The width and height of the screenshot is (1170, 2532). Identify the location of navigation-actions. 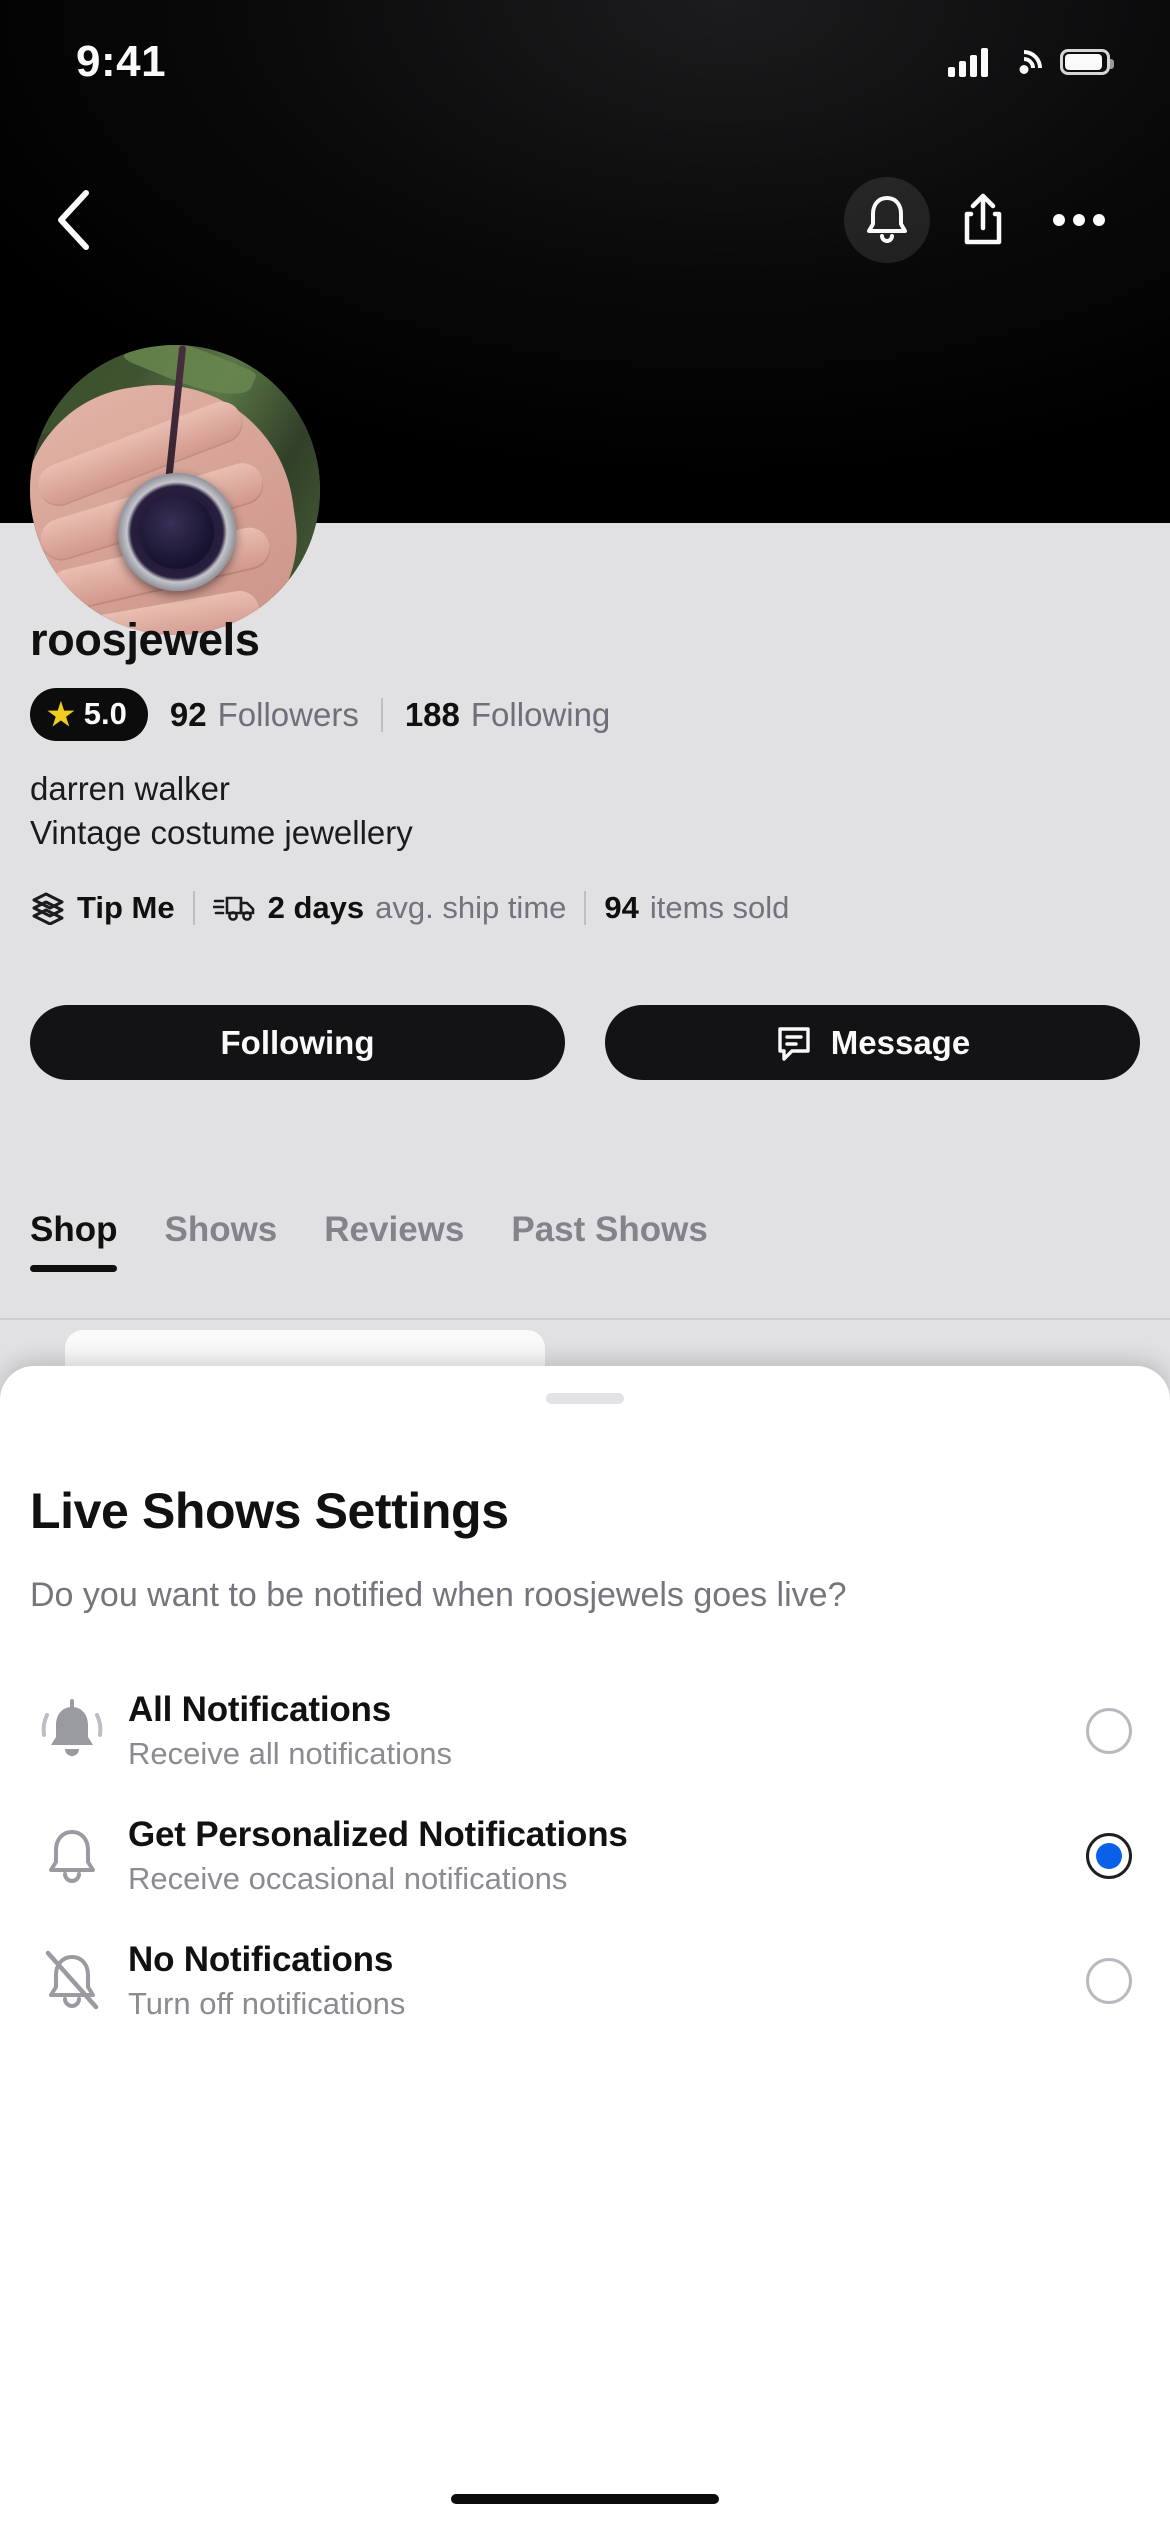
(983, 220).